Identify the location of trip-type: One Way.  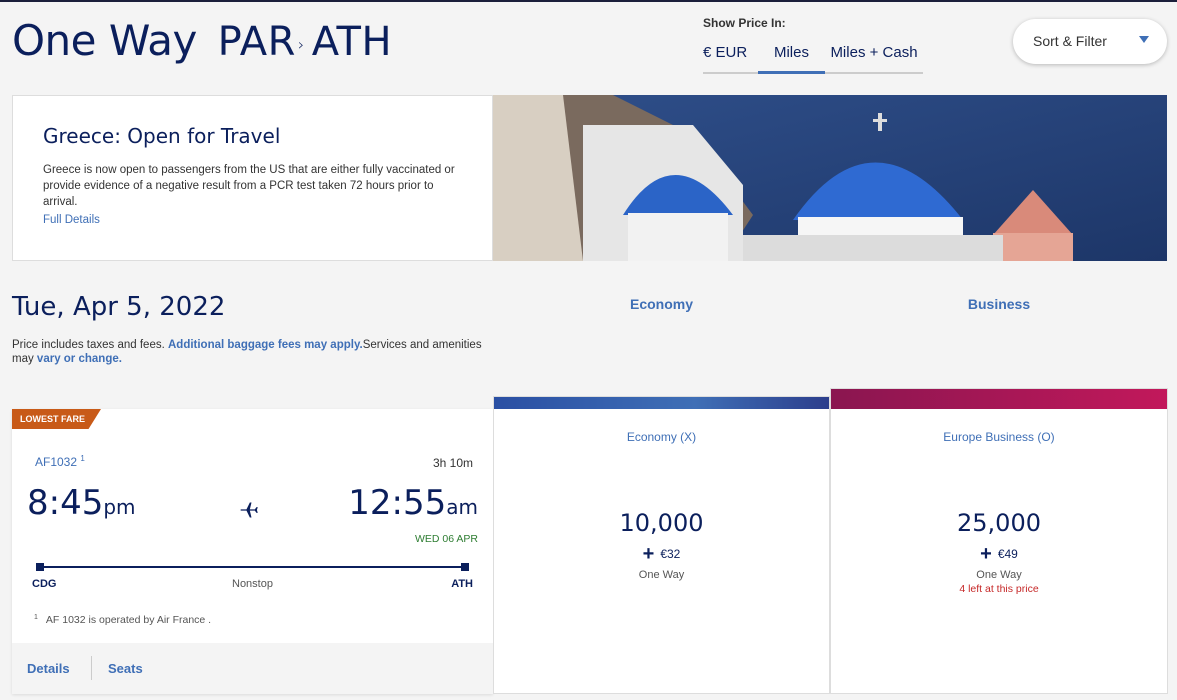
(104, 40).